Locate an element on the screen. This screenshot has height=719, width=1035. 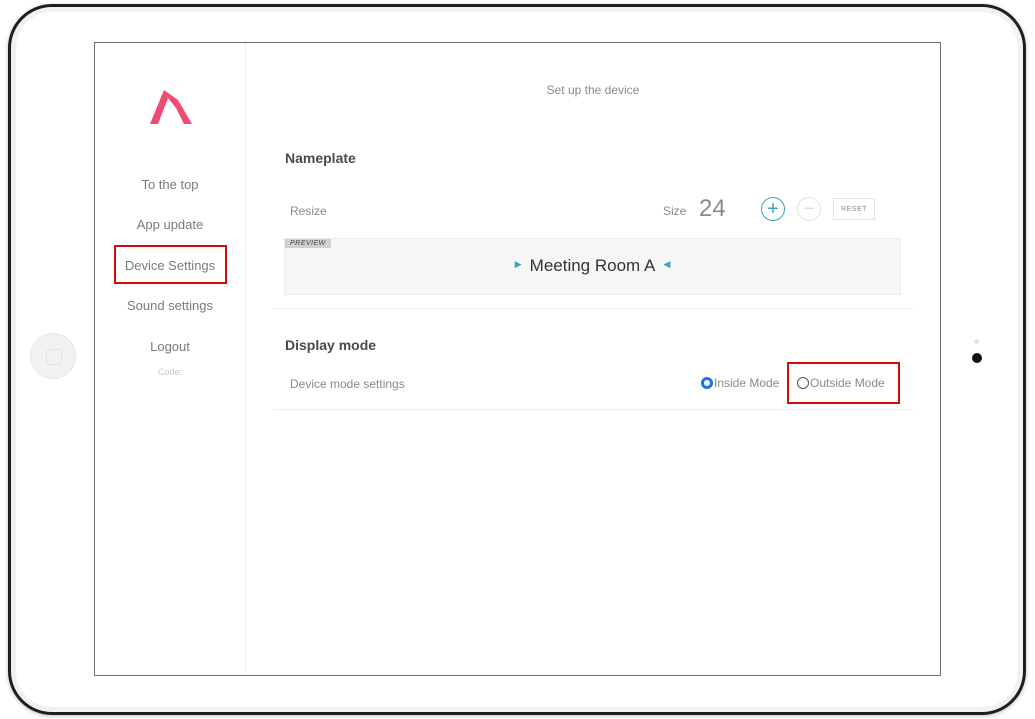
minus-icon: − is located at coordinates (809, 209).